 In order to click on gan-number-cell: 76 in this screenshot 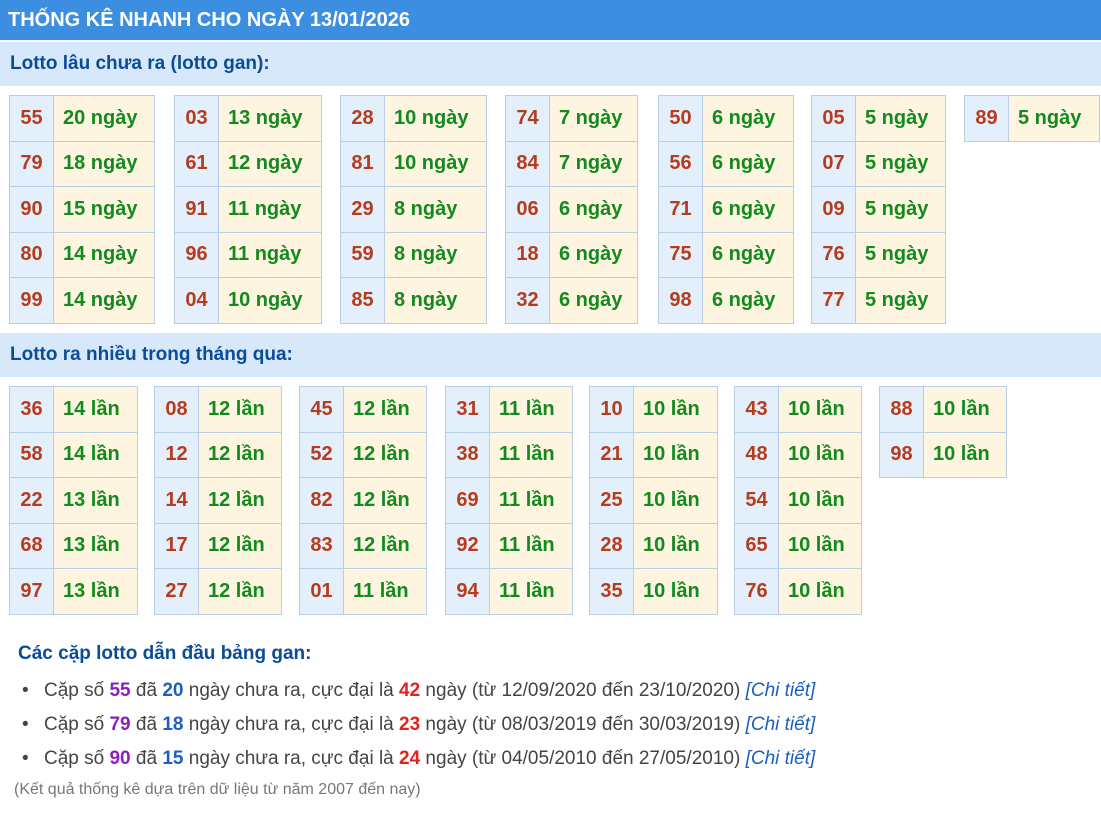, I will do `click(833, 254)`.